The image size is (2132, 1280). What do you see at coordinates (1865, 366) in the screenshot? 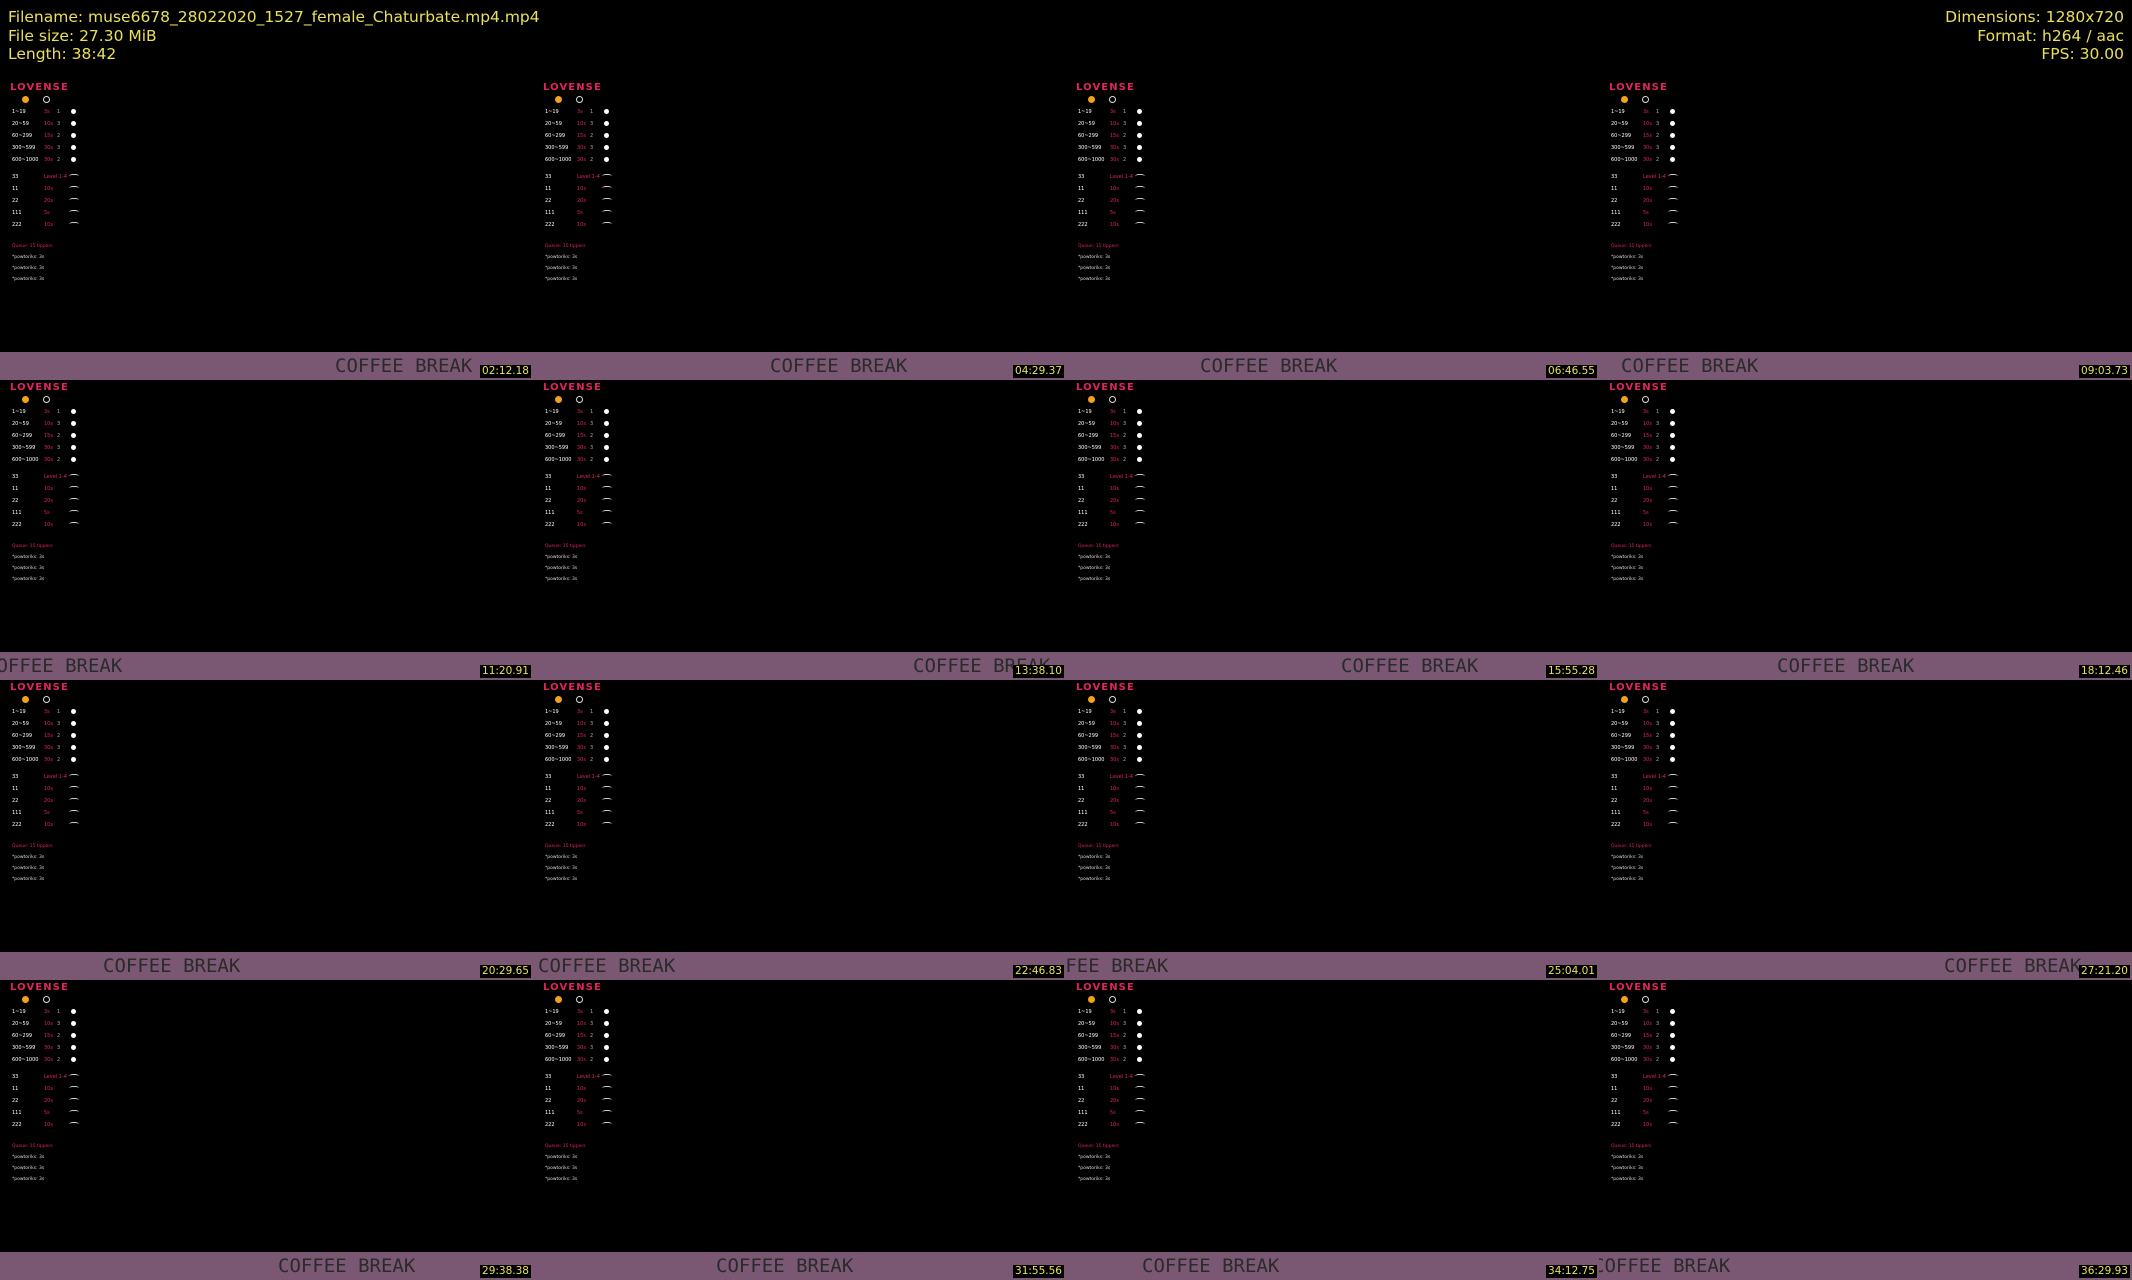
I see `coffee-break-banner: COFFEE BREAK 09:03.73` at bounding box center [1865, 366].